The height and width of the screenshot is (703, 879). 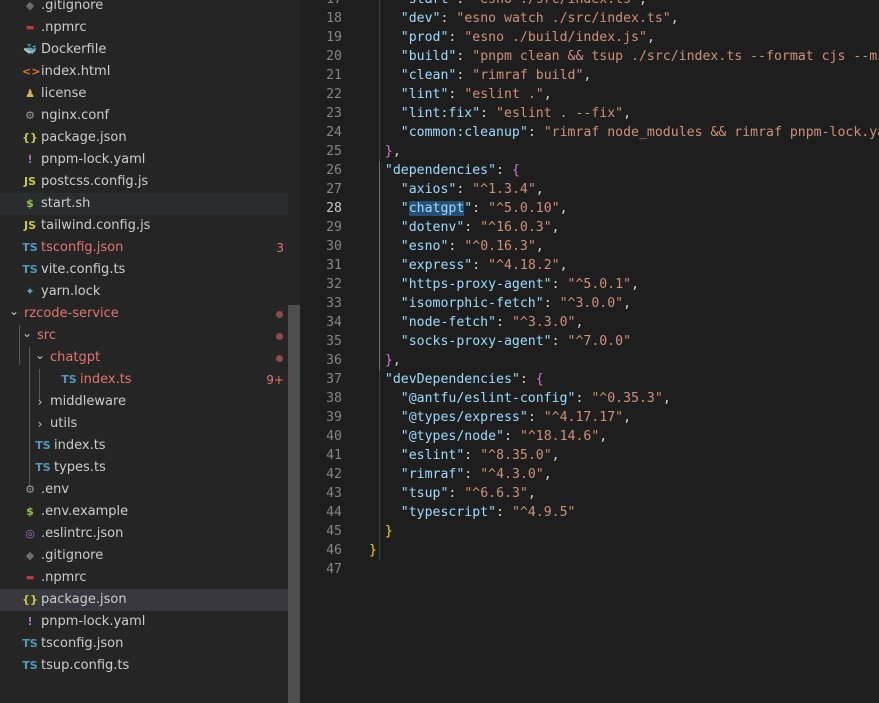 I want to click on code-line: "dependencies": {, so click(x=444, y=170).